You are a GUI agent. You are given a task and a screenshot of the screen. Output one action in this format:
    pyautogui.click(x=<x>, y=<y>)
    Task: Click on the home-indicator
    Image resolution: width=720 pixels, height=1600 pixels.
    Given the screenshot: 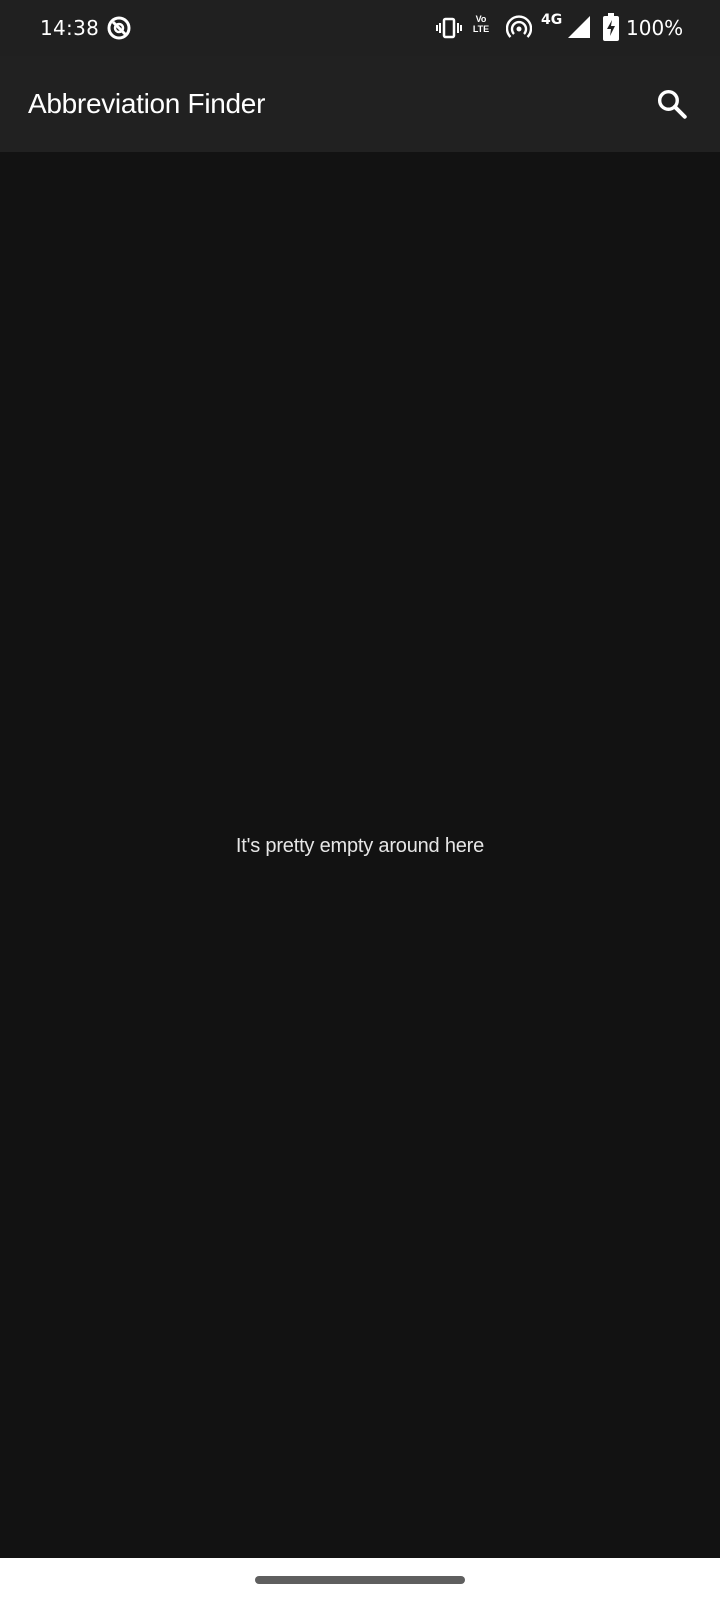 What is the action you would take?
    pyautogui.click(x=360, y=1580)
    